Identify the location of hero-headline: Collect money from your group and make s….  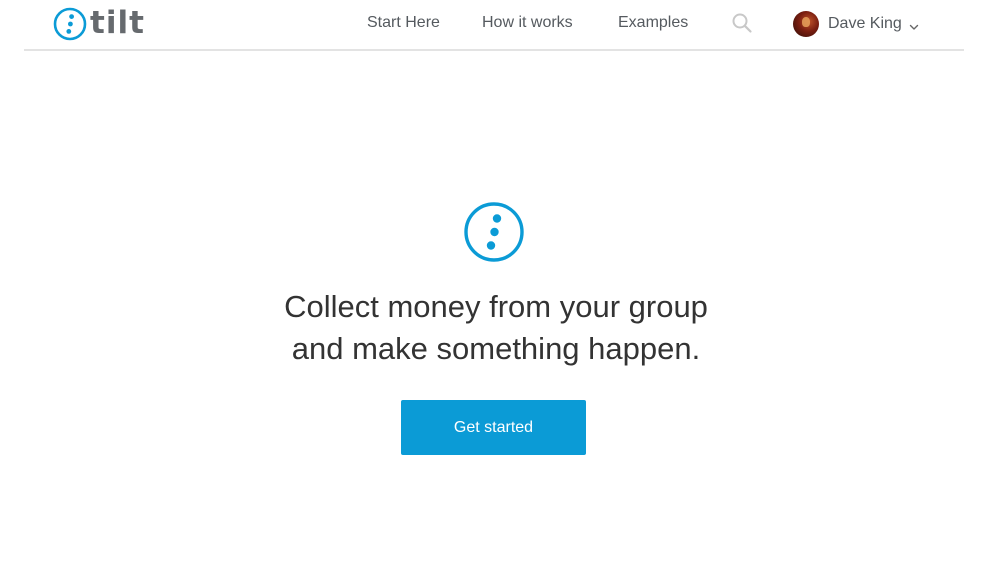
(496, 328).